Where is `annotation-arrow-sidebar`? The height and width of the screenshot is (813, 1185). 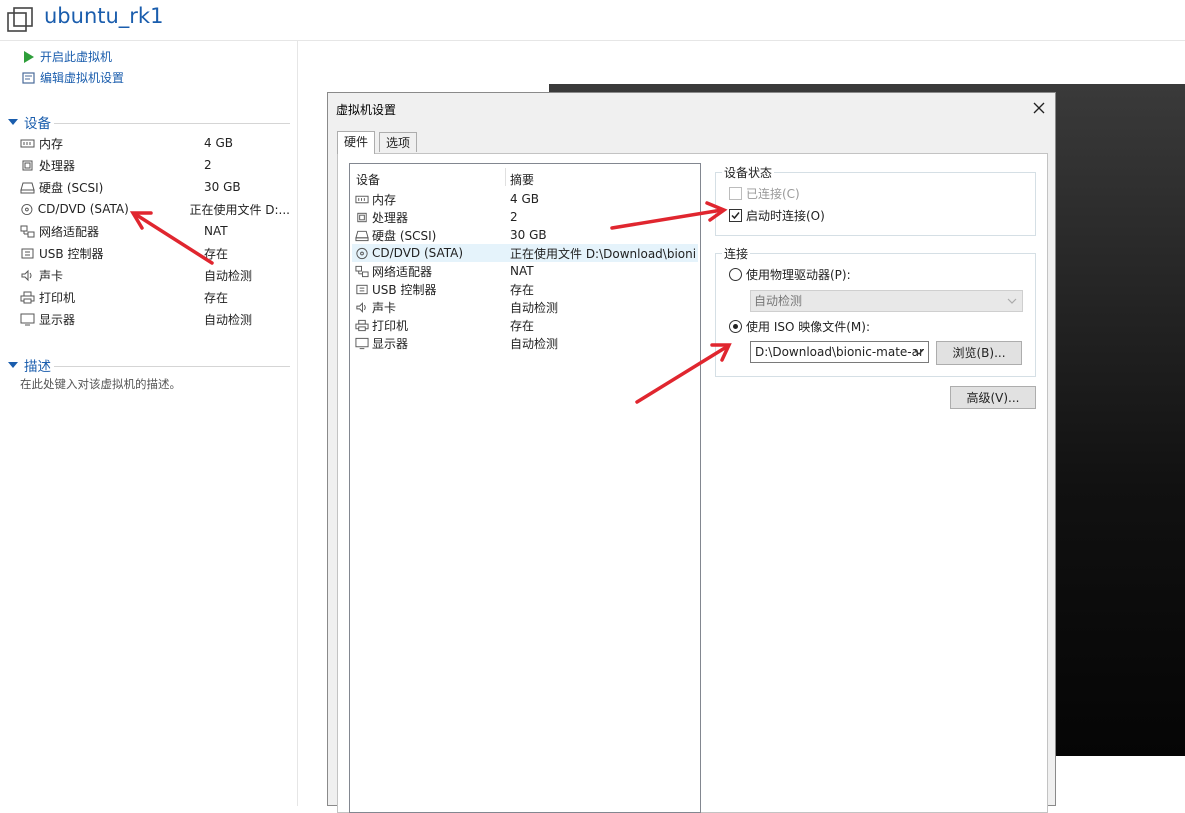
annotation-arrow-sidebar is located at coordinates (171, 238).